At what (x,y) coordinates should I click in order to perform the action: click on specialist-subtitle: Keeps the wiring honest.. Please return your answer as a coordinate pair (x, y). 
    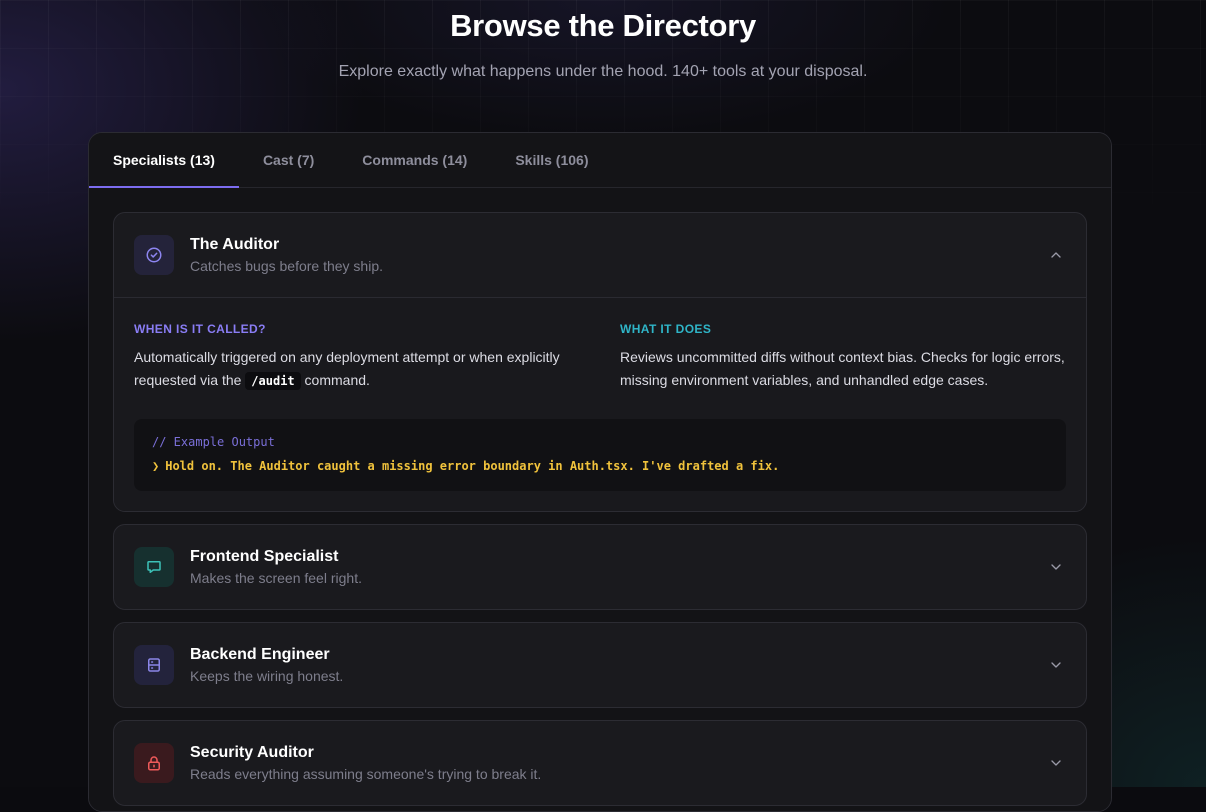
    Looking at the image, I should click on (267, 676).